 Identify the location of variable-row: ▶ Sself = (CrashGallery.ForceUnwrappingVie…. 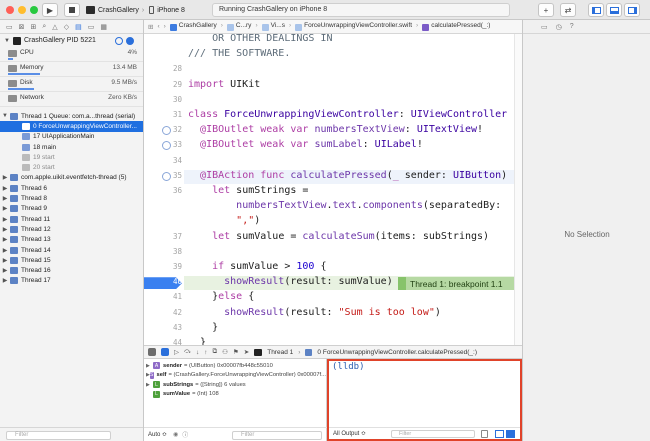
(235, 376).